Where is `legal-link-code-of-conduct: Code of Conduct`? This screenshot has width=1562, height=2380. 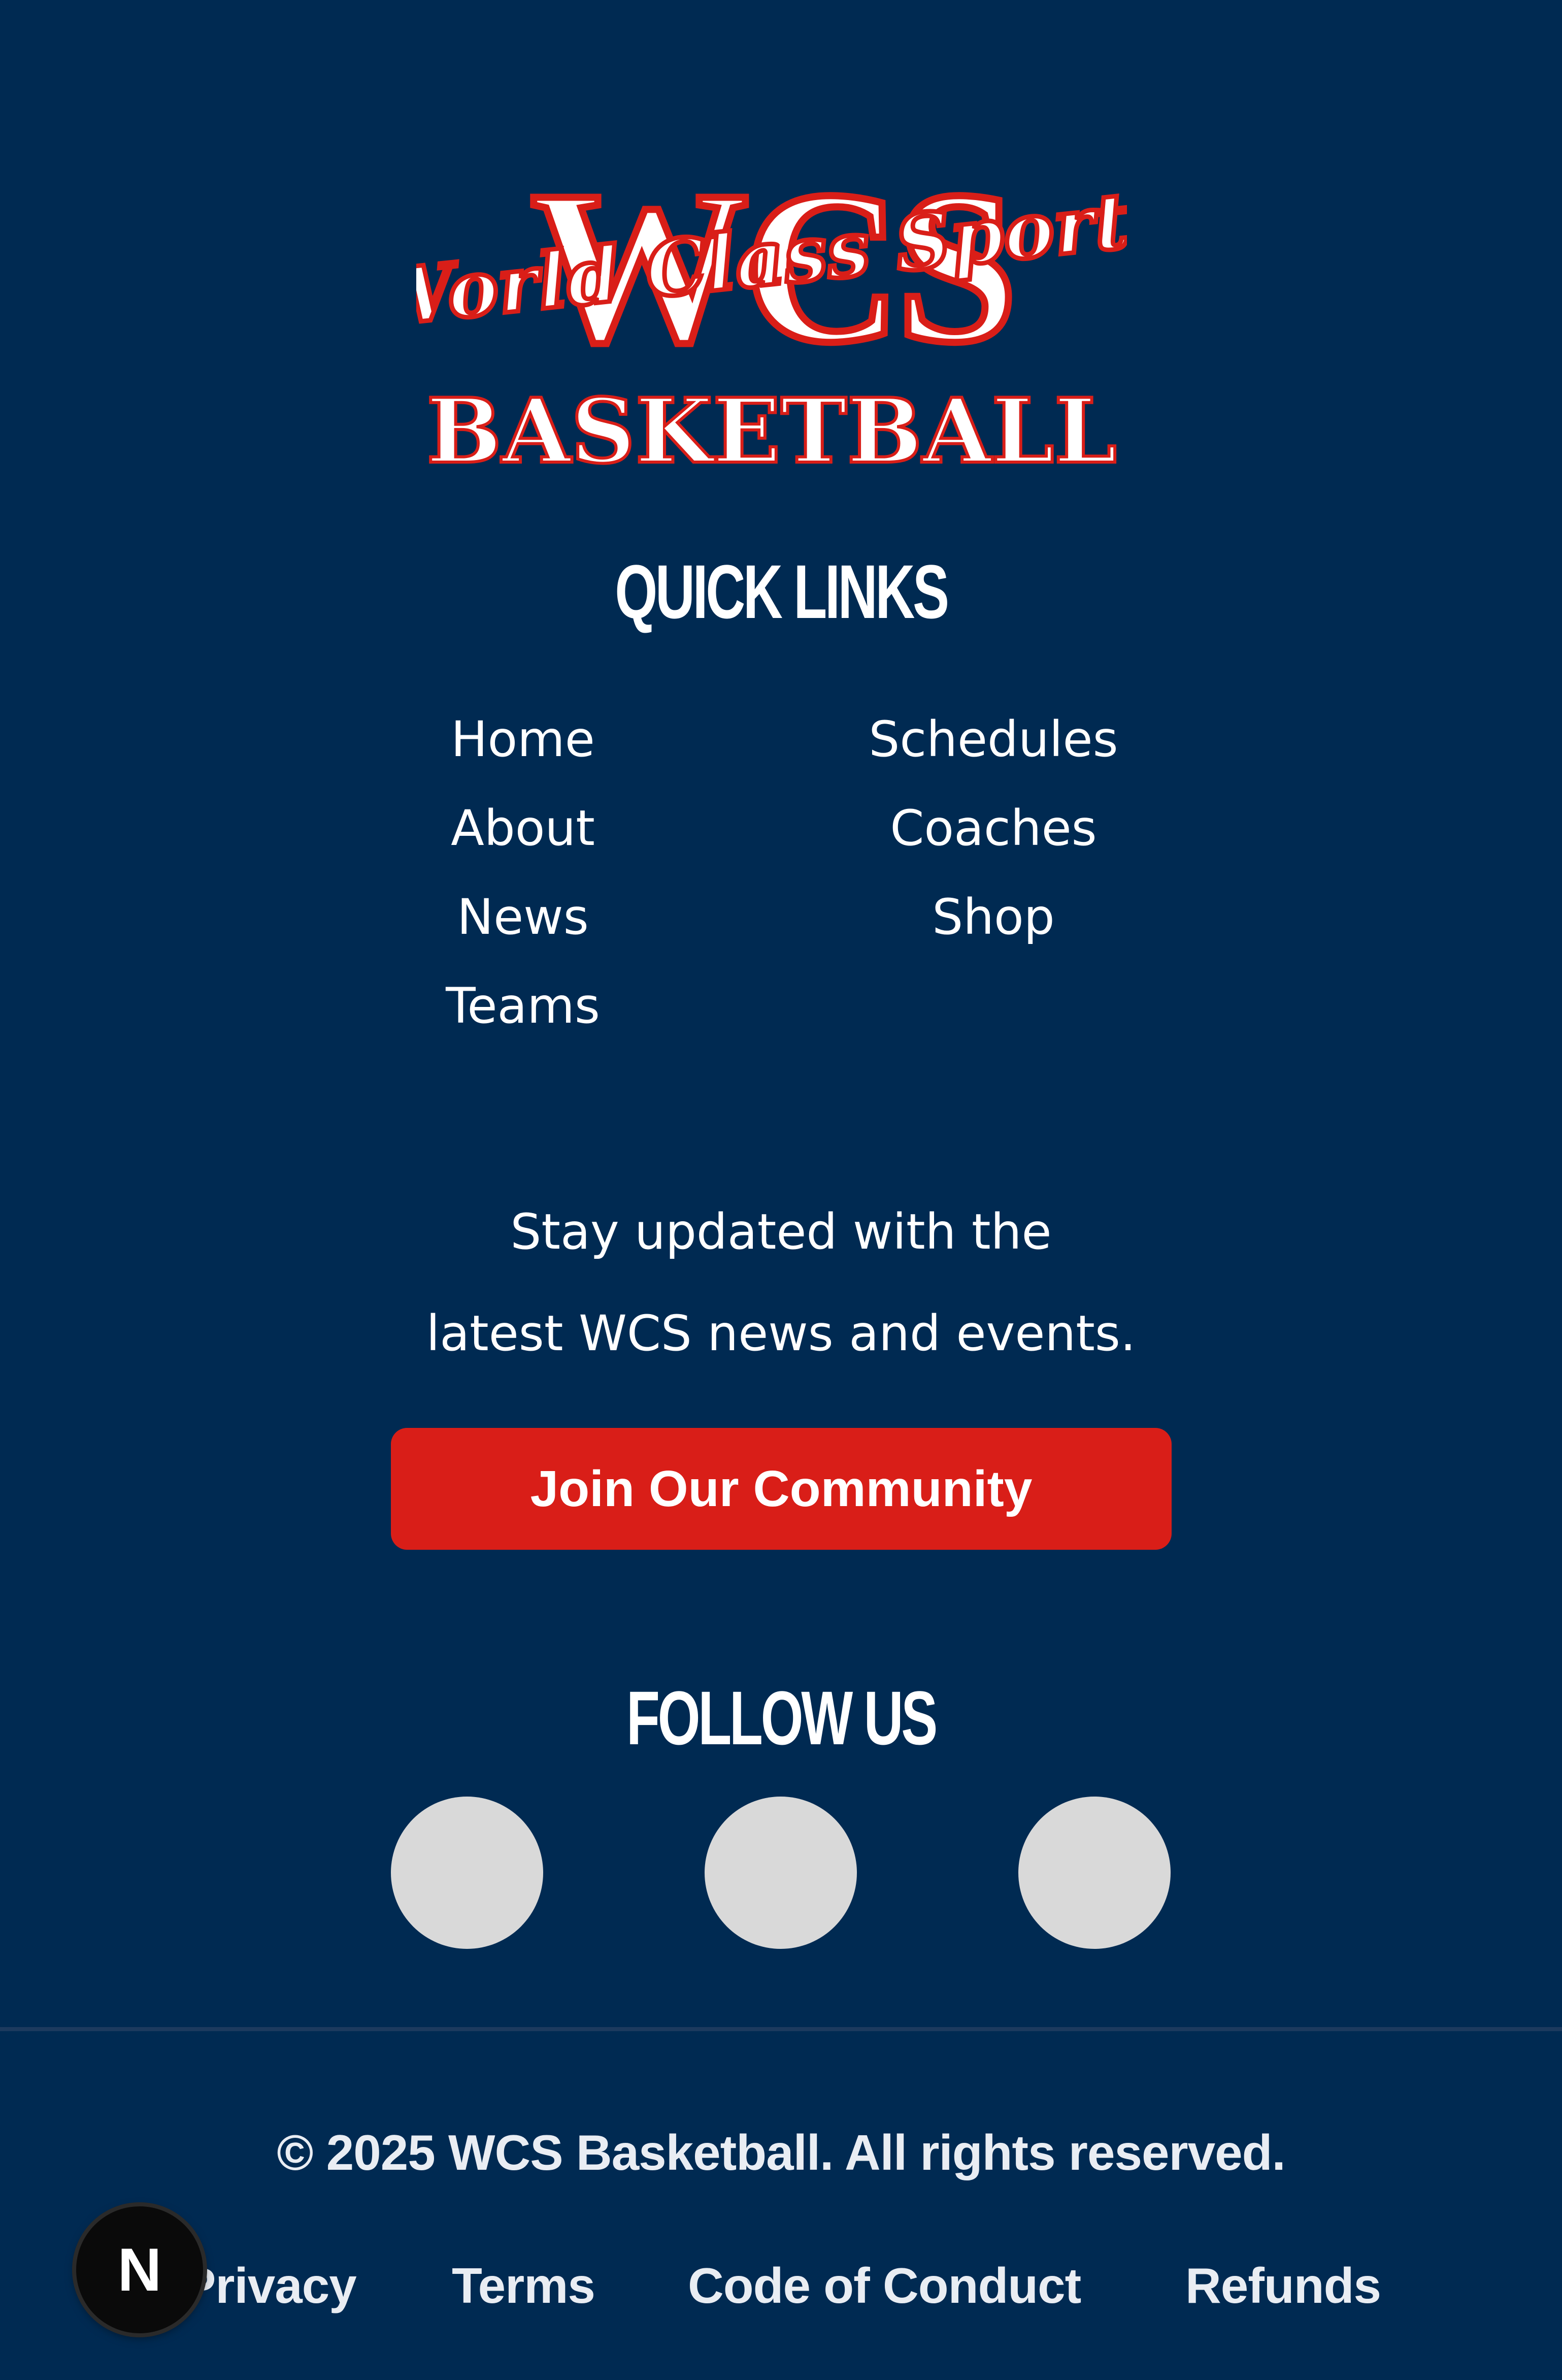
legal-link-code-of-conduct: Code of Conduct is located at coordinates (884, 2285).